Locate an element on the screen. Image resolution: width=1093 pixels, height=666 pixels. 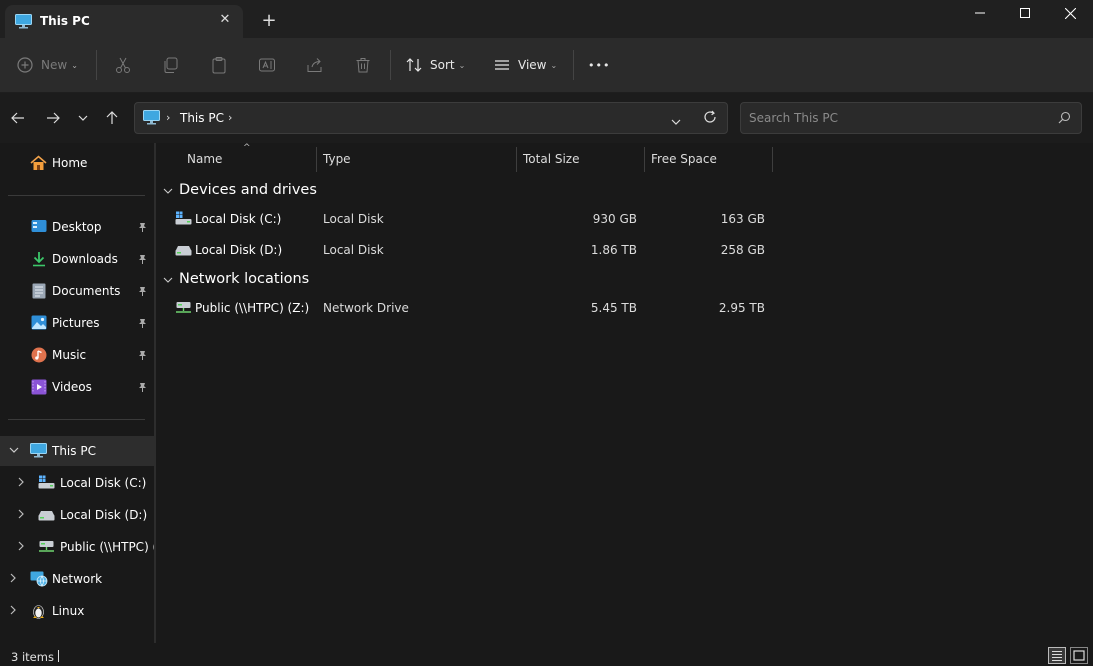
nav-item-network-drive-z: Public (\\HTPC) (Z:) is located at coordinates (77, 547).